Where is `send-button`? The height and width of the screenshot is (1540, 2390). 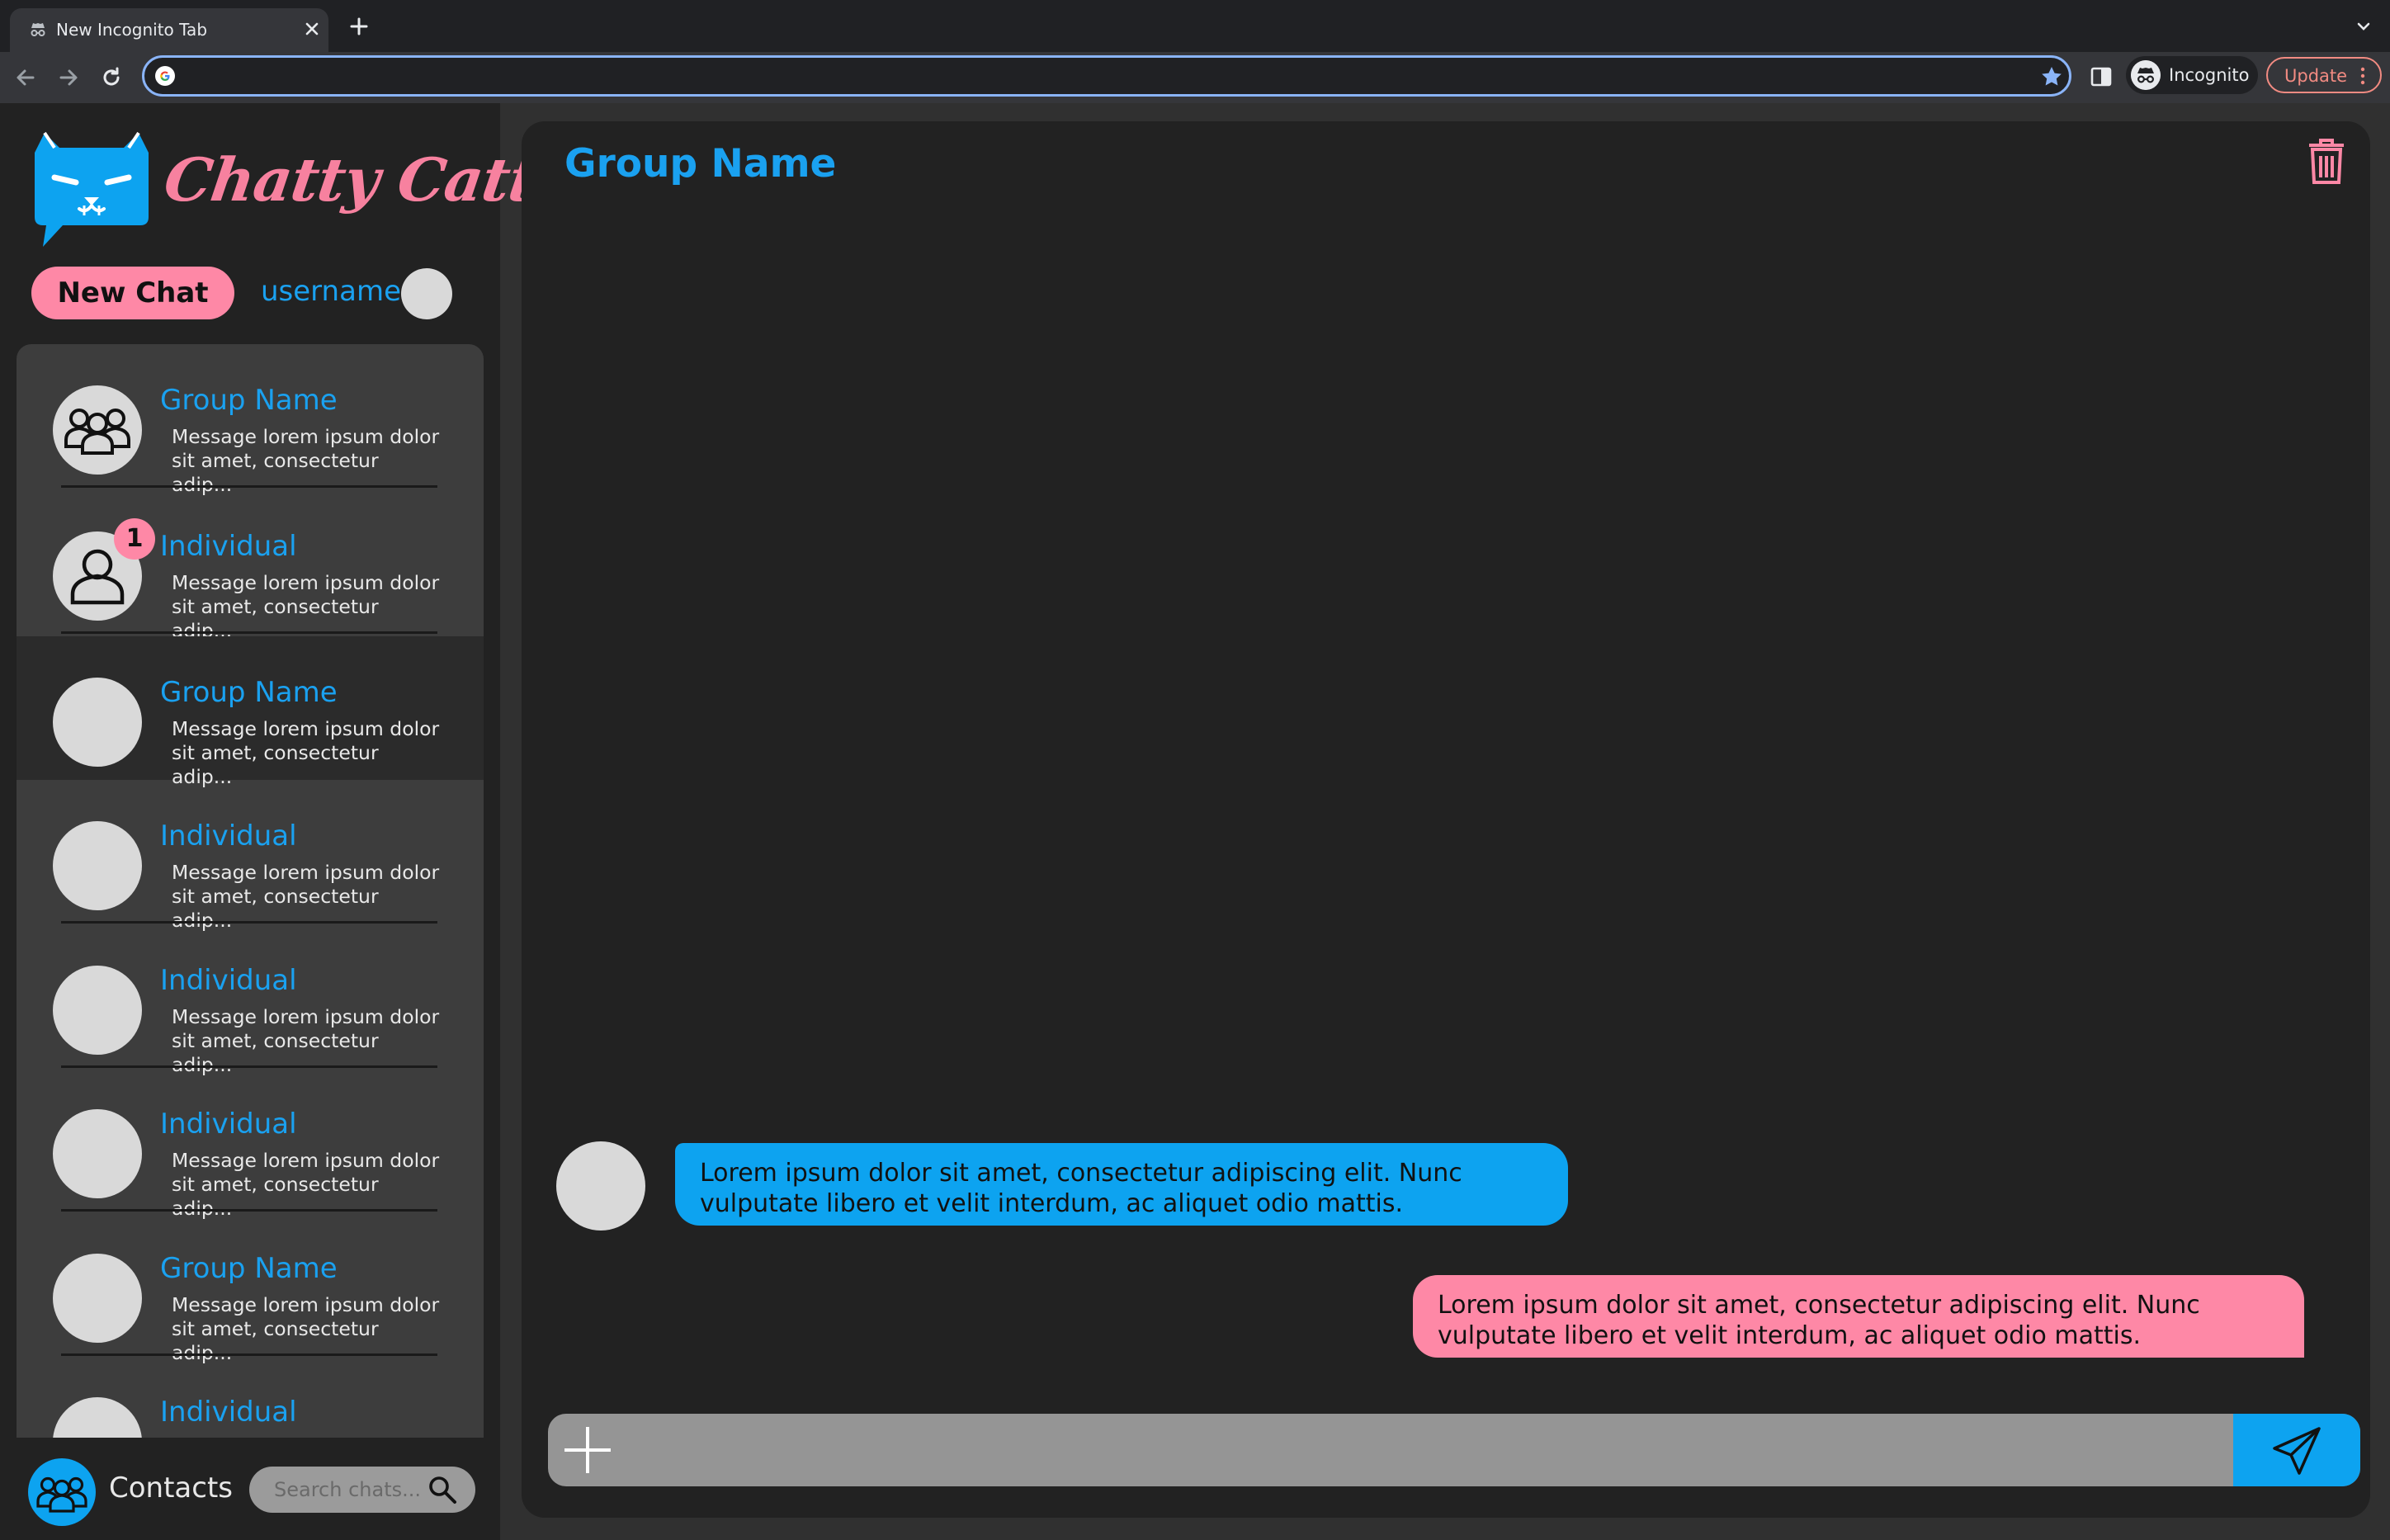
send-button is located at coordinates (2296, 1450).